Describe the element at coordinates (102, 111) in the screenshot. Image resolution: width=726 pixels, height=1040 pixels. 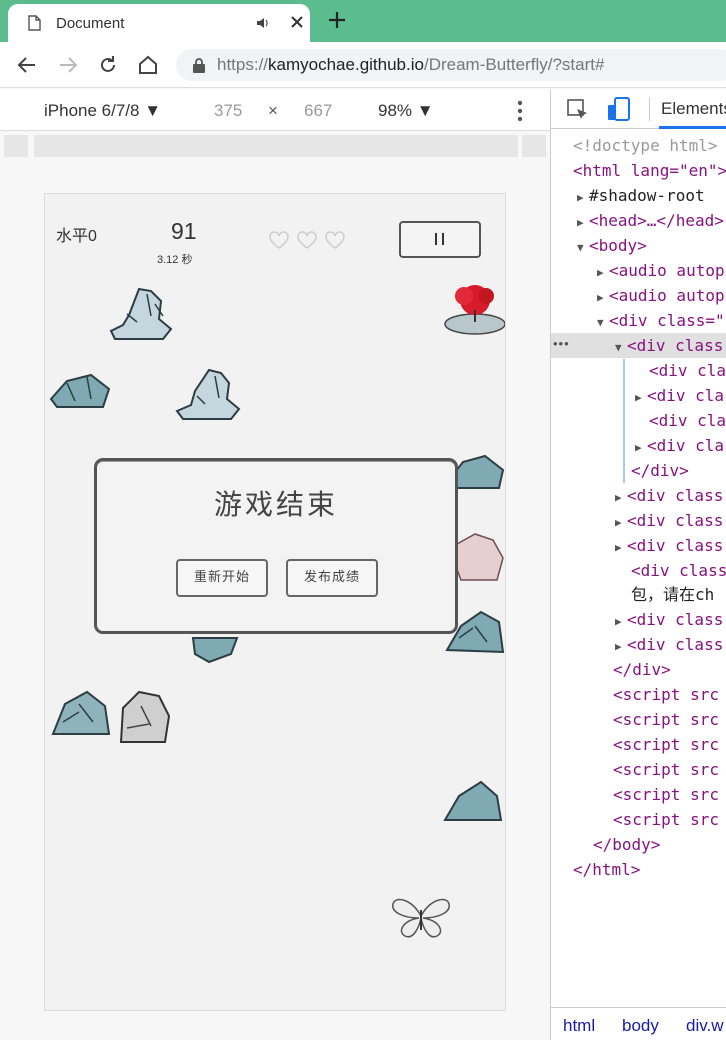
I see `device-select: iPhone 6/7/8 ▼` at that location.